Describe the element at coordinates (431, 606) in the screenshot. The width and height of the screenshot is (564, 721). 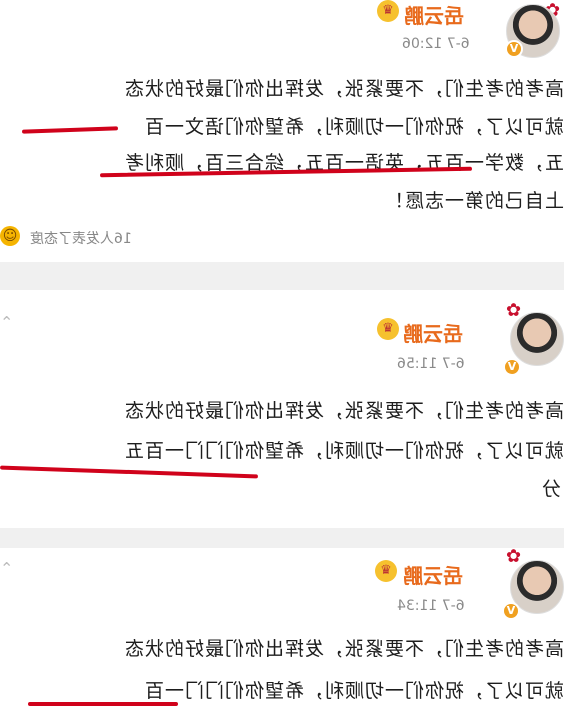
I see `post-time: 6-7 11:34` at that location.